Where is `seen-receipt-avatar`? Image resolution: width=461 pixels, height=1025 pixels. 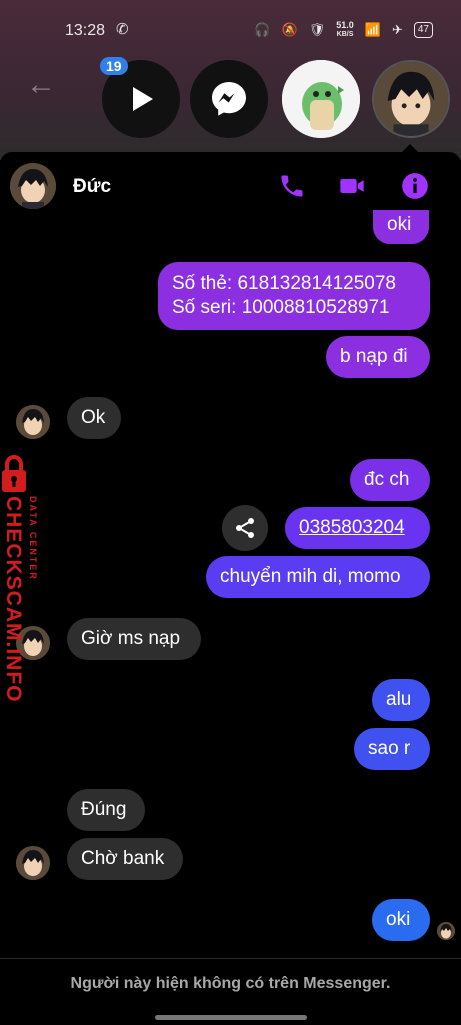 seen-receipt-avatar is located at coordinates (446, 931).